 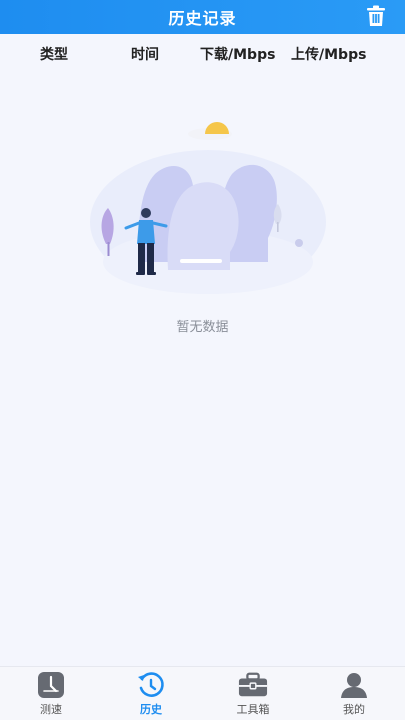 I want to click on tab-label: 工具箱, so click(x=253, y=709).